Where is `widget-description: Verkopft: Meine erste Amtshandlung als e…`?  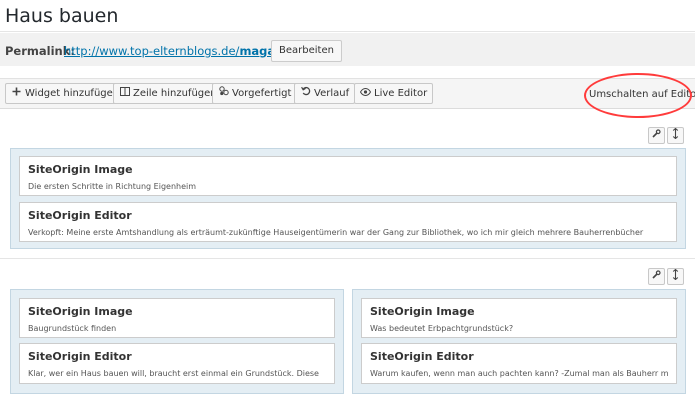
widget-description: Verkopft: Meine erste Amtshandlung als e… is located at coordinates (336, 232).